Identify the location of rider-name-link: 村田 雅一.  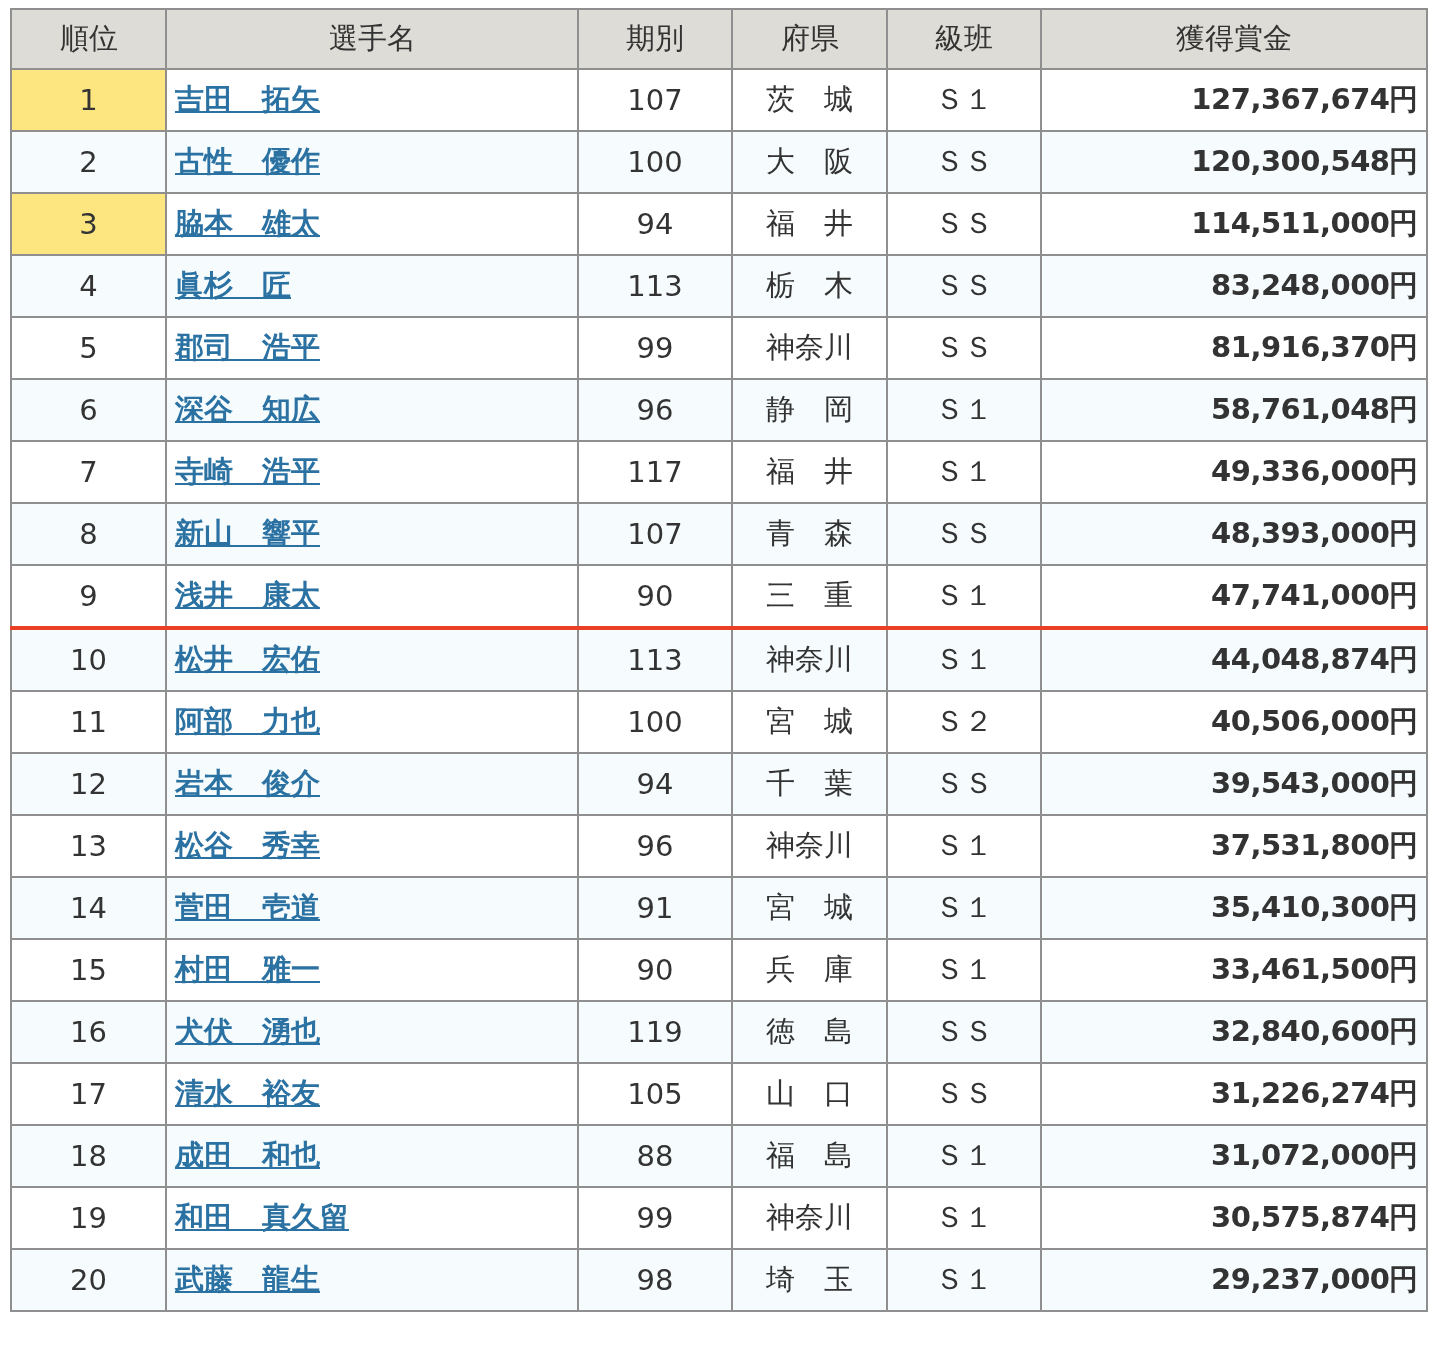
(247, 969).